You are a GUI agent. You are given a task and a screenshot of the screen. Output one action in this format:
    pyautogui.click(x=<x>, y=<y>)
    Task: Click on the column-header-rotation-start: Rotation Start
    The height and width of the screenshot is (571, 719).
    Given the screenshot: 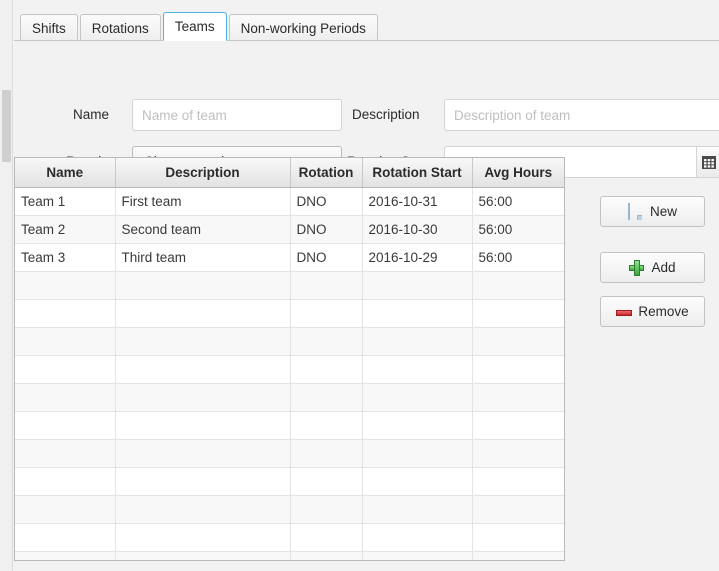 What is the action you would take?
    pyautogui.click(x=417, y=173)
    